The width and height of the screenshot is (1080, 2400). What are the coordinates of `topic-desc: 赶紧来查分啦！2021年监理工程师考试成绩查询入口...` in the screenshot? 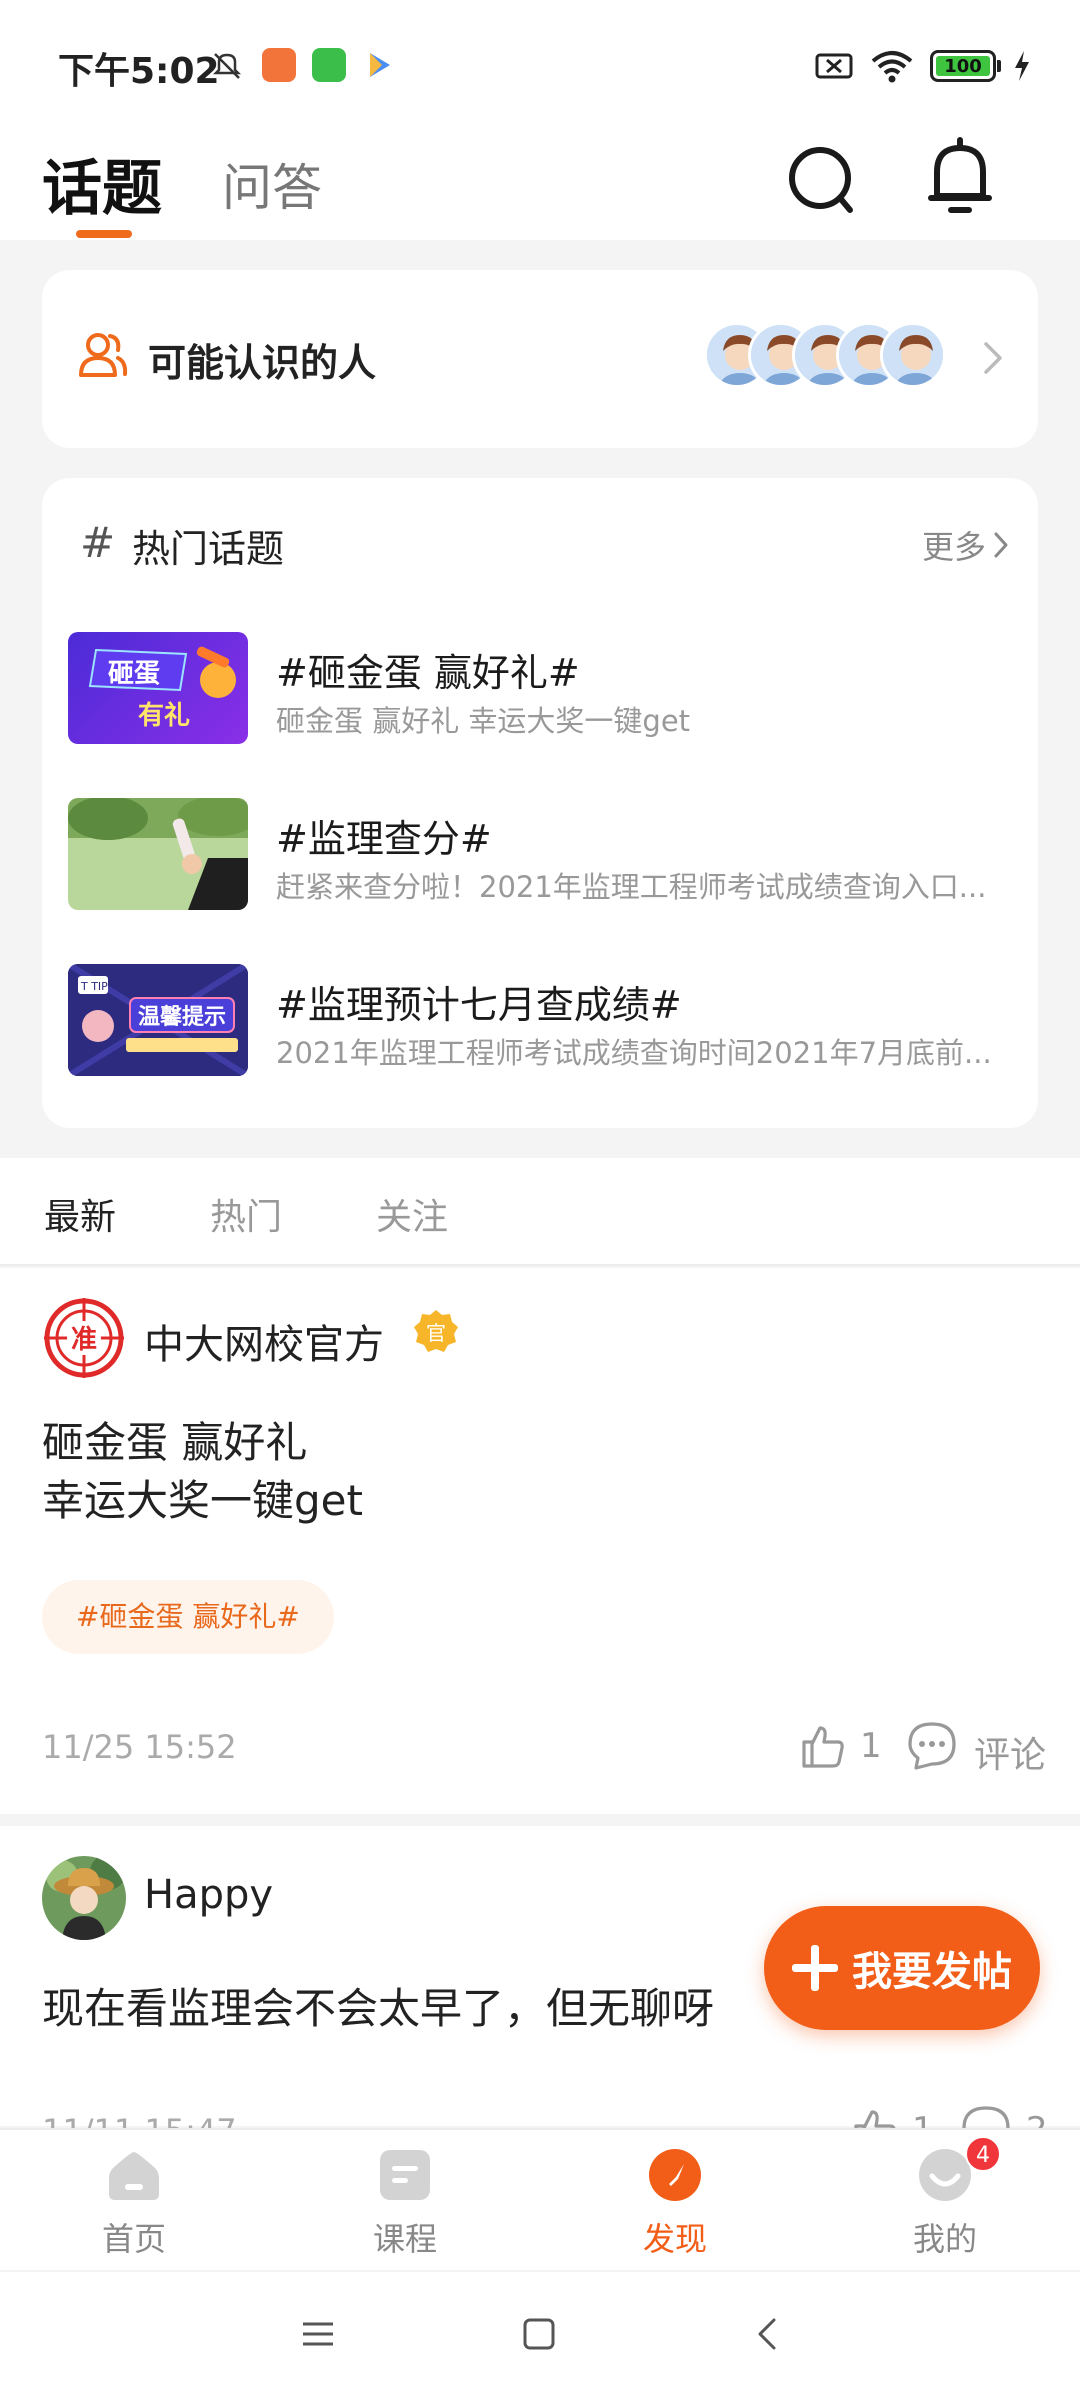 It's located at (631, 887).